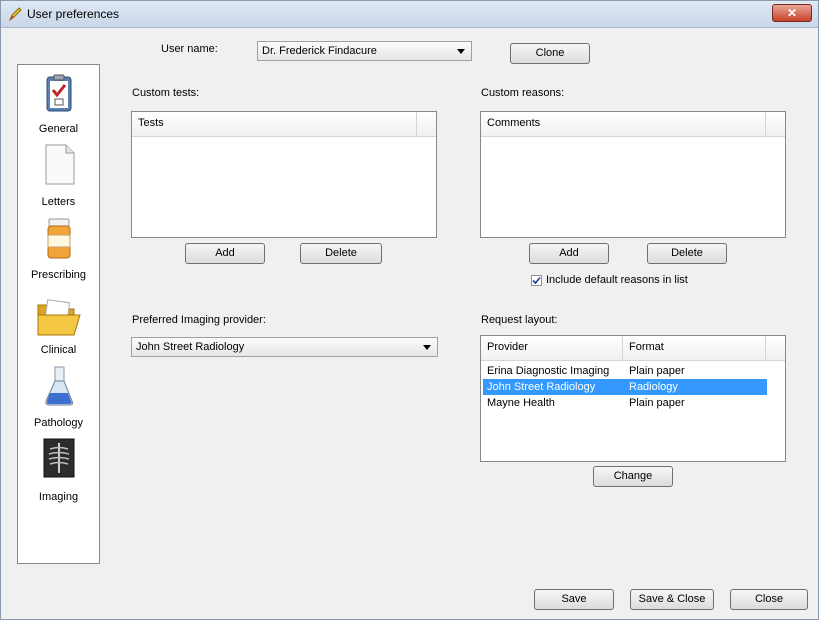 Image resolution: width=819 pixels, height=620 pixels. Describe the element at coordinates (58, 497) in the screenshot. I see `sidebar-item-label: Imaging` at that location.